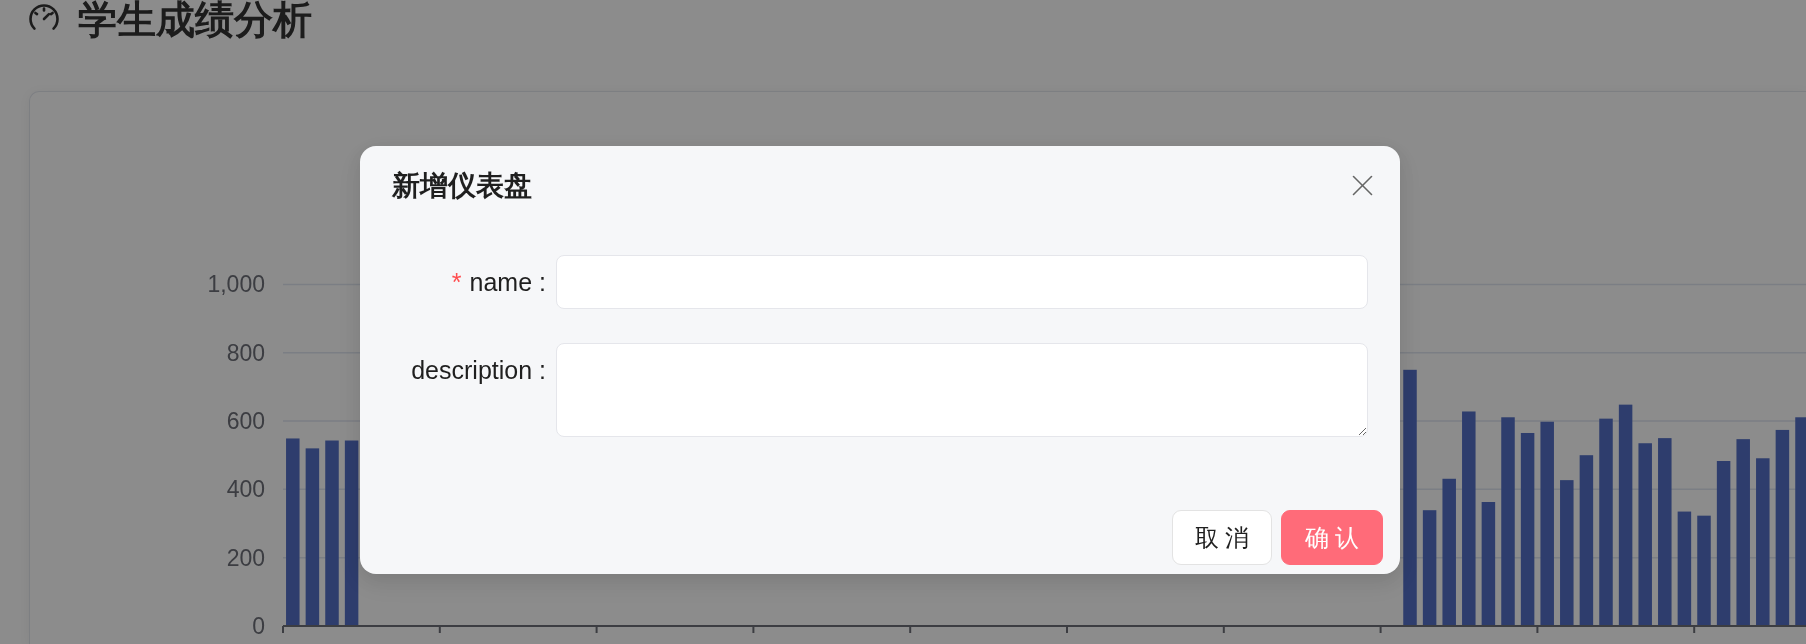  What do you see at coordinates (245, 352) in the screenshot?
I see `y-axis-label: 800` at bounding box center [245, 352].